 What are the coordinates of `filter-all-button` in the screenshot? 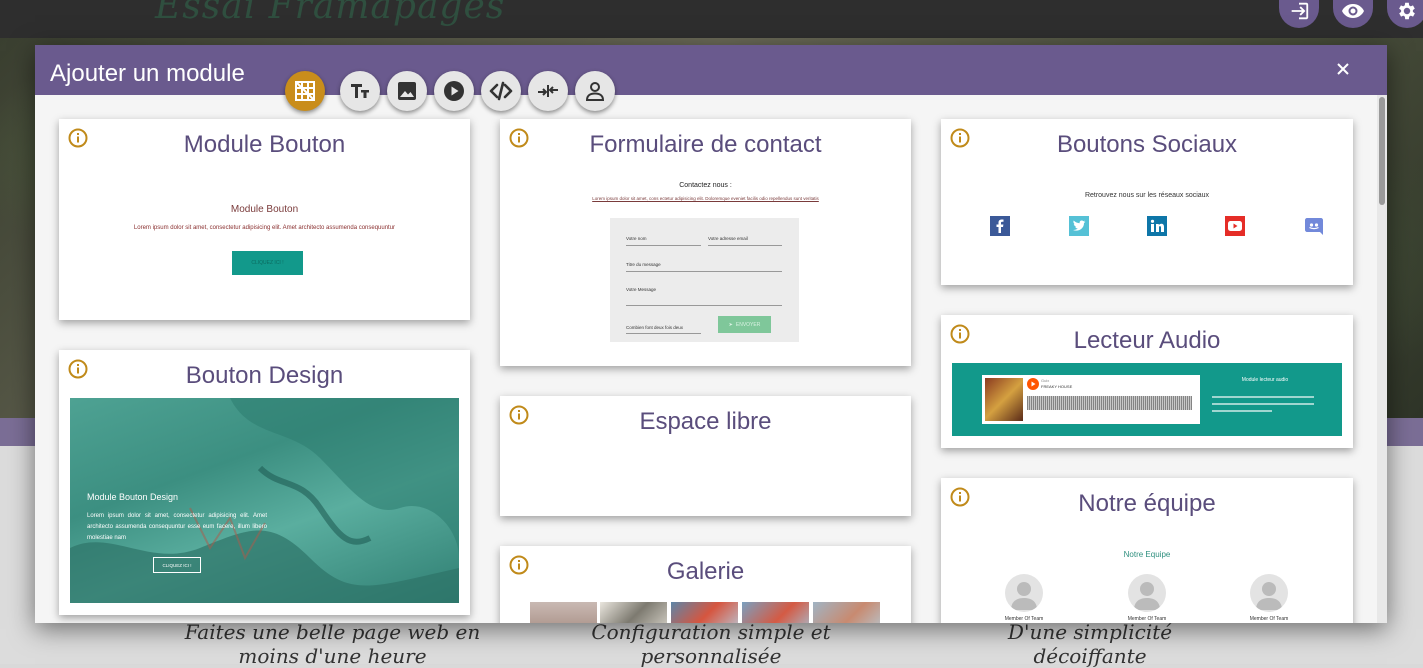 It's located at (305, 91).